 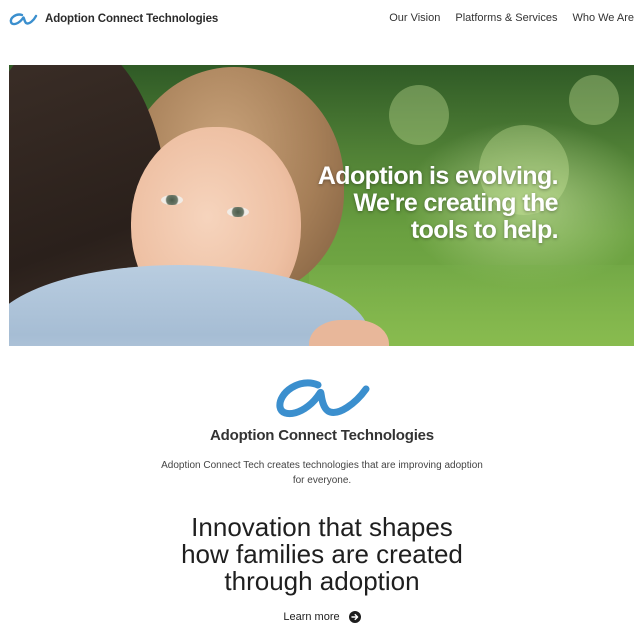 I want to click on company-name: Adoption Connect Technologies, so click(x=322, y=435).